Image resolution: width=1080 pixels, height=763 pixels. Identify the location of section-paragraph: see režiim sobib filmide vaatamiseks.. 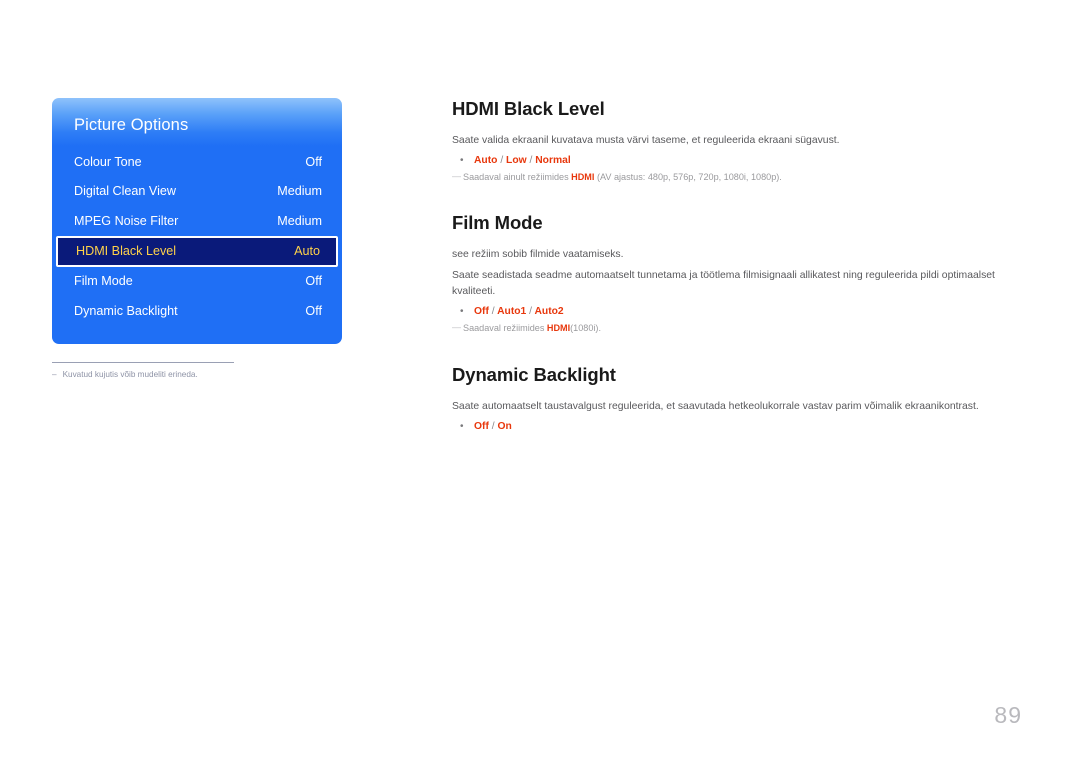
(538, 254).